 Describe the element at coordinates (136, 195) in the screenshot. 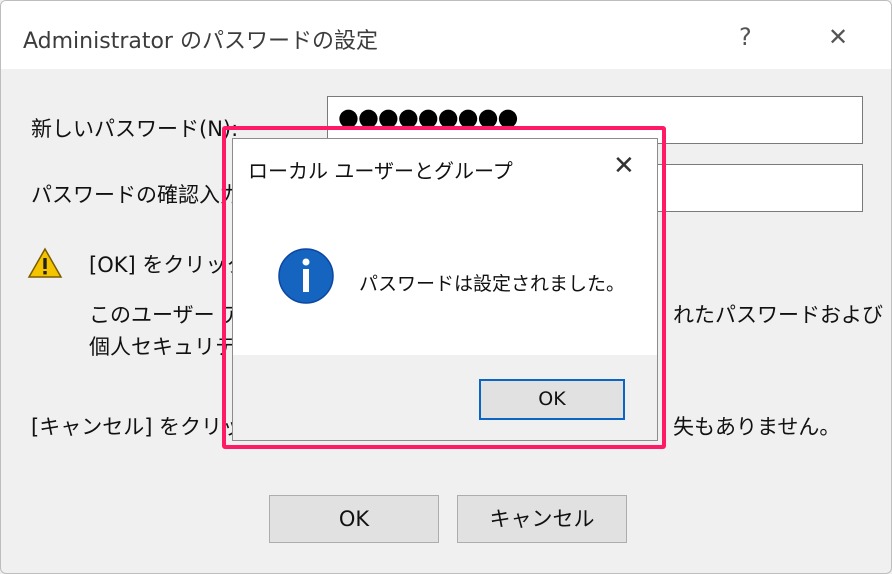

I see `confirm-password-label: パスワードの確認入力` at that location.